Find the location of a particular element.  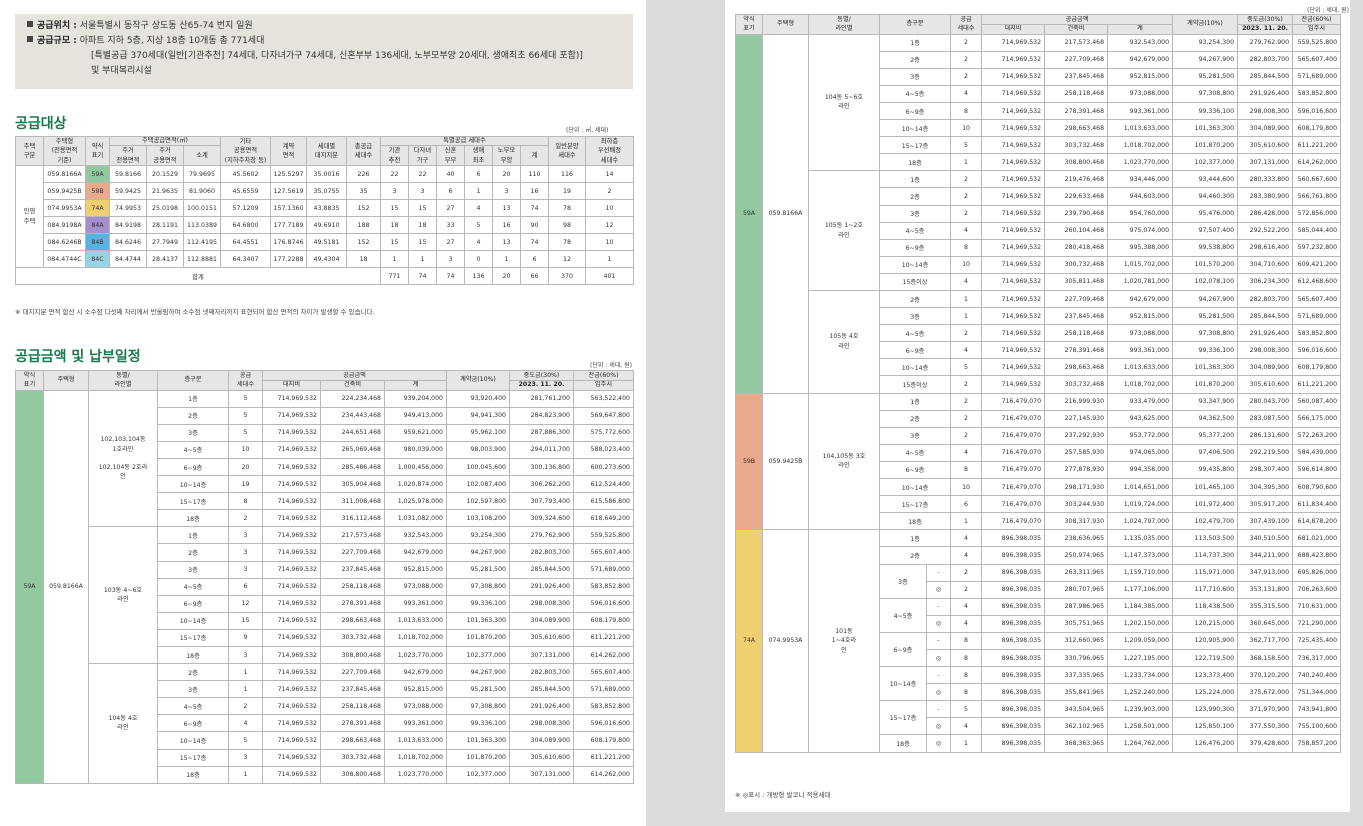

value-cell: 10 is located at coordinates (609, 242).